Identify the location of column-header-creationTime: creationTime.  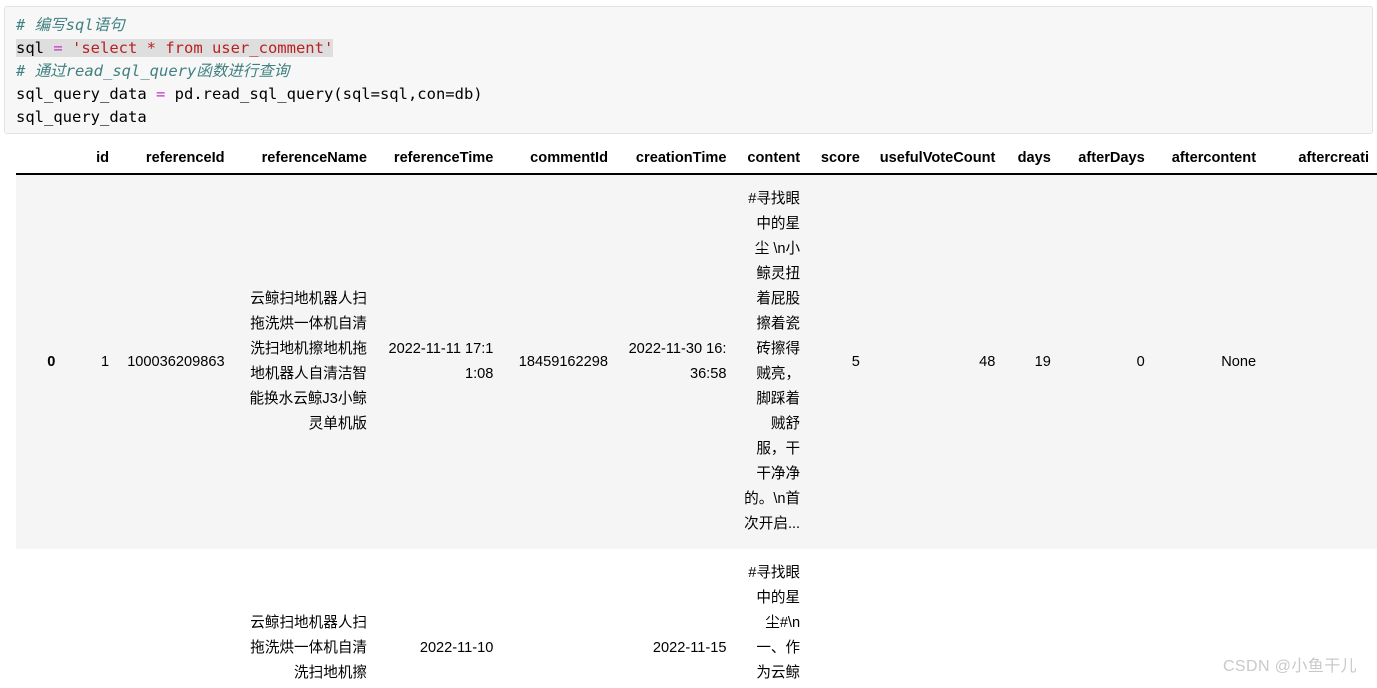
(675, 162).